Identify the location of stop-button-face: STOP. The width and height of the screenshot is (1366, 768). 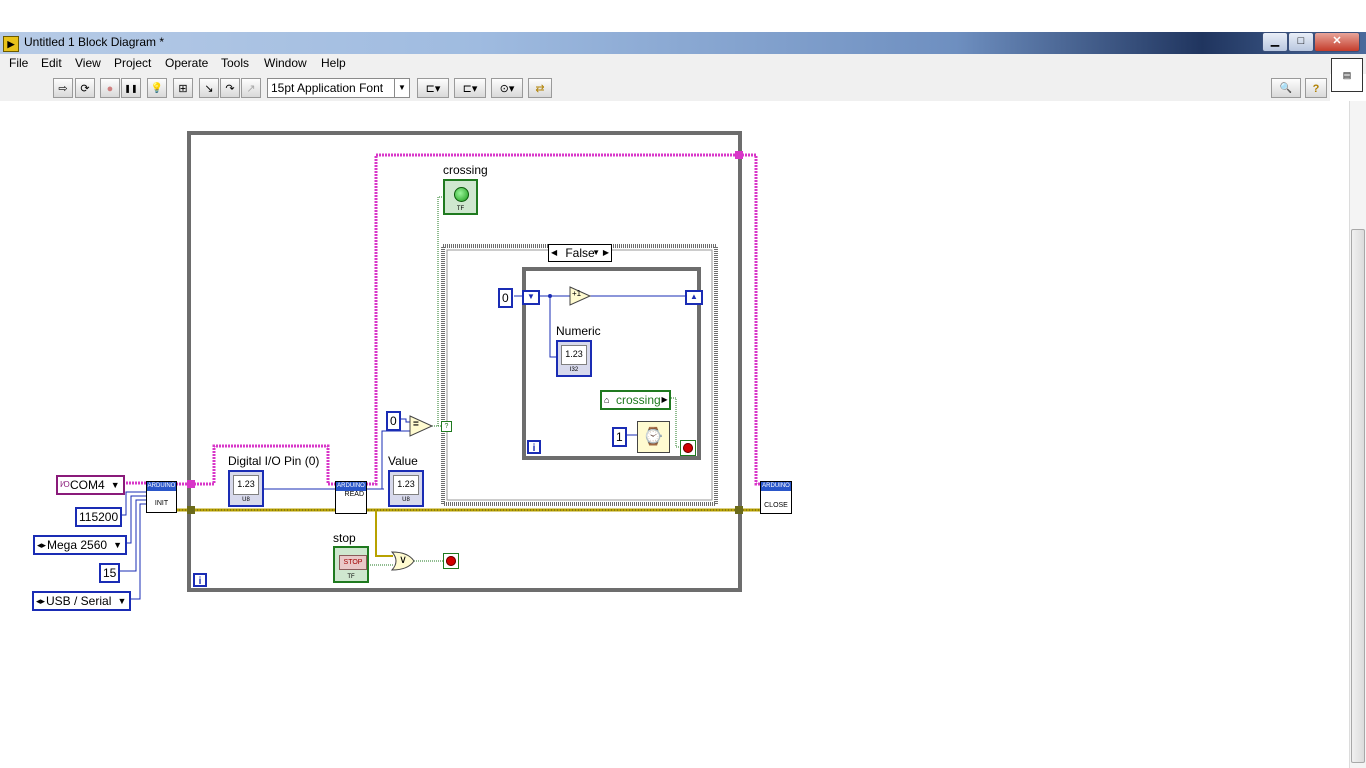
(353, 562).